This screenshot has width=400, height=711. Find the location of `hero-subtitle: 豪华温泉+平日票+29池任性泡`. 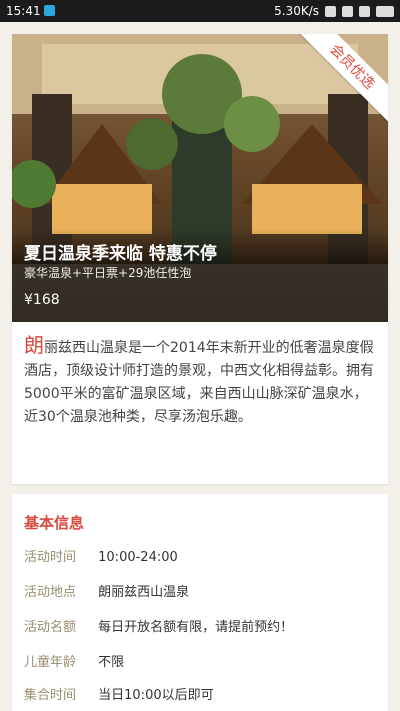

hero-subtitle: 豪华温泉+平日票+29池任性泡 is located at coordinates (108, 273).